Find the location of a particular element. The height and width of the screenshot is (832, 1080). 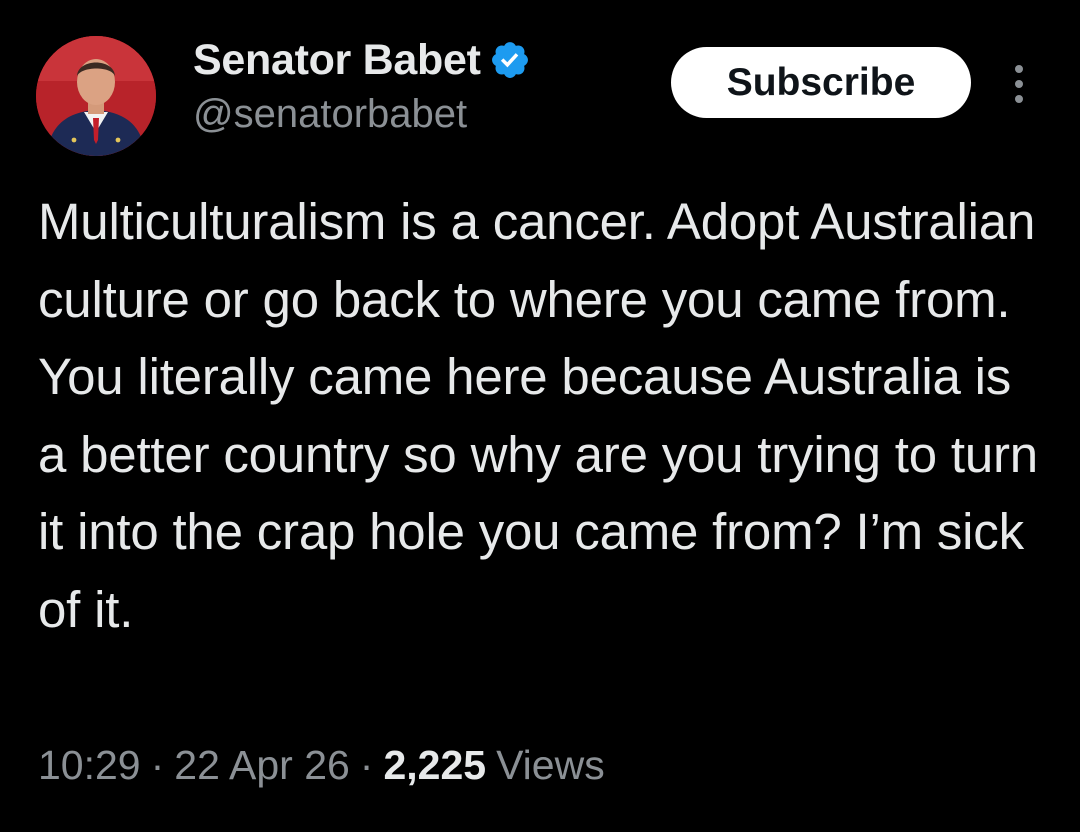

views-count: 2,225 is located at coordinates (434, 765).